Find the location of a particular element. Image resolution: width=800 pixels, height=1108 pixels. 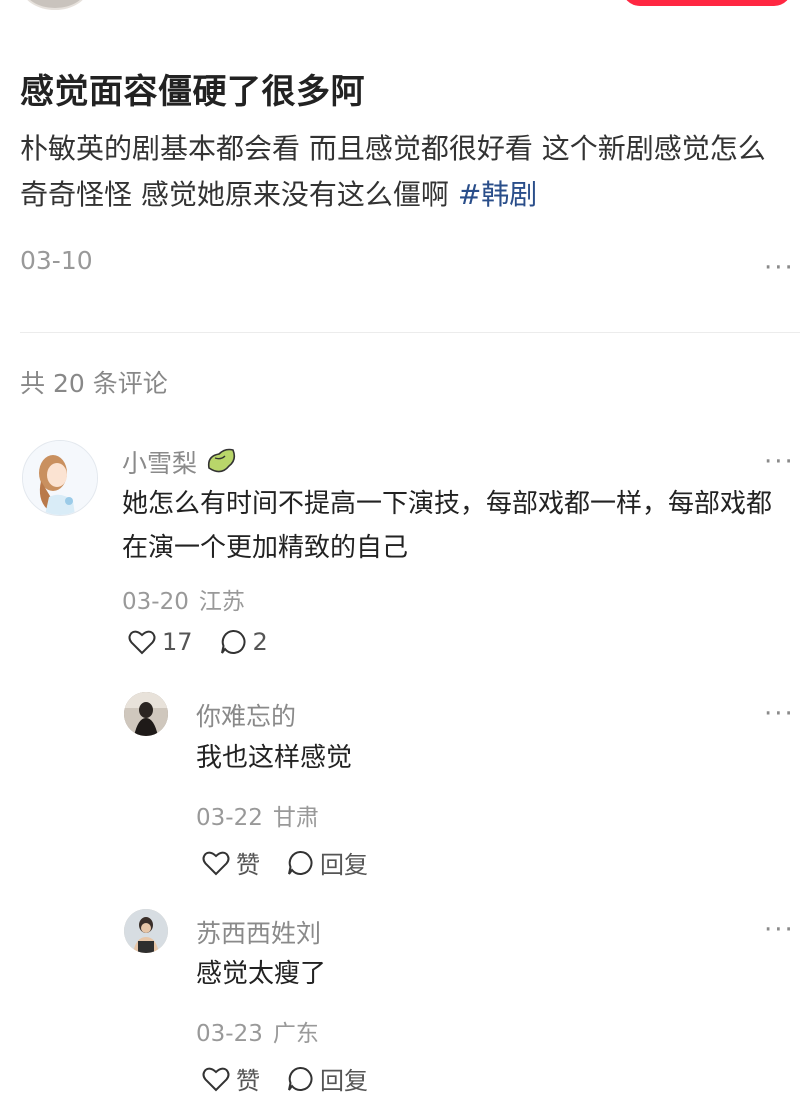

reply-meta: 03-23 广东 is located at coordinates (257, 1031).